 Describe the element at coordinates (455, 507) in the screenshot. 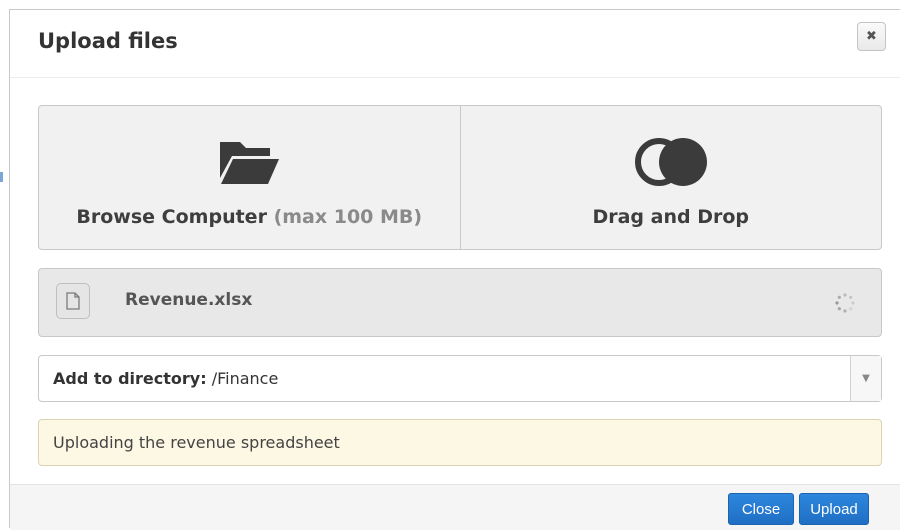

I see `dialog-footer: Close Upload` at that location.